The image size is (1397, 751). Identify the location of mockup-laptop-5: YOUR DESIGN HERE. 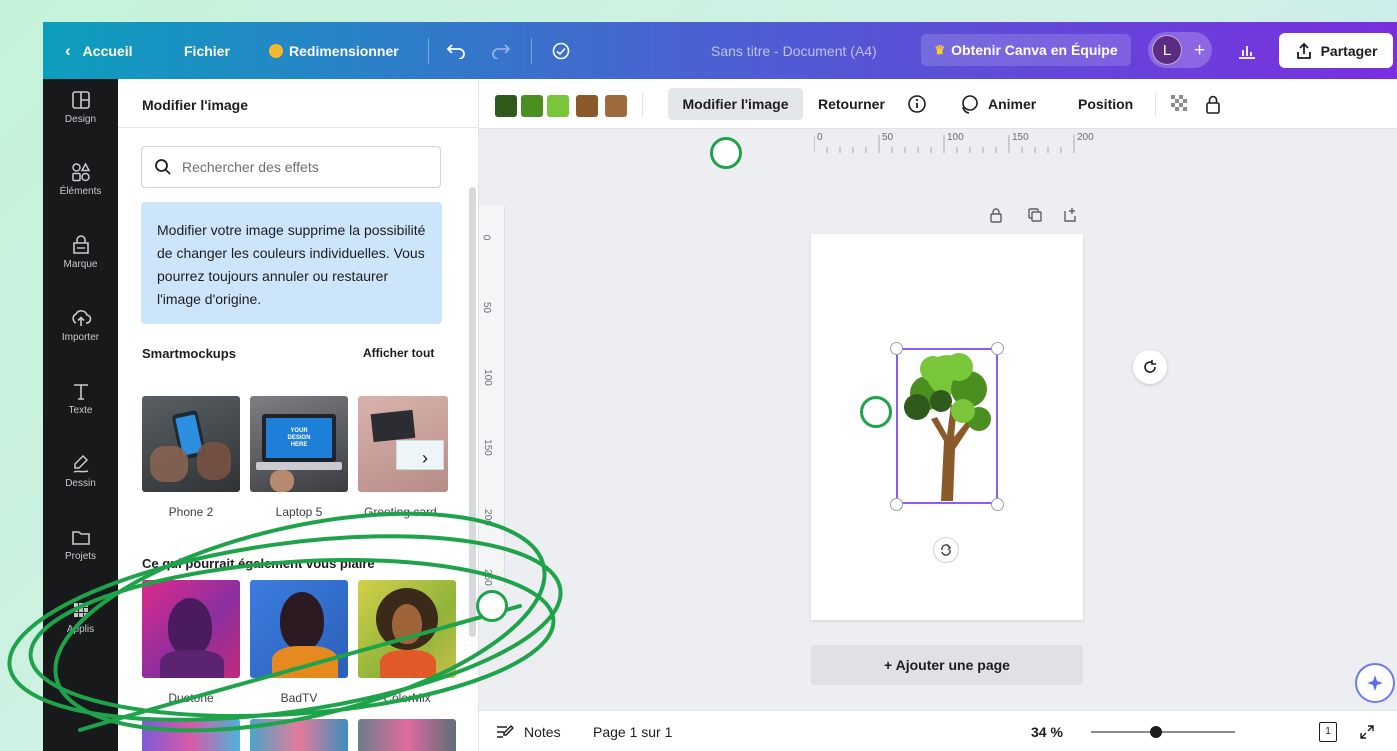
(299, 444).